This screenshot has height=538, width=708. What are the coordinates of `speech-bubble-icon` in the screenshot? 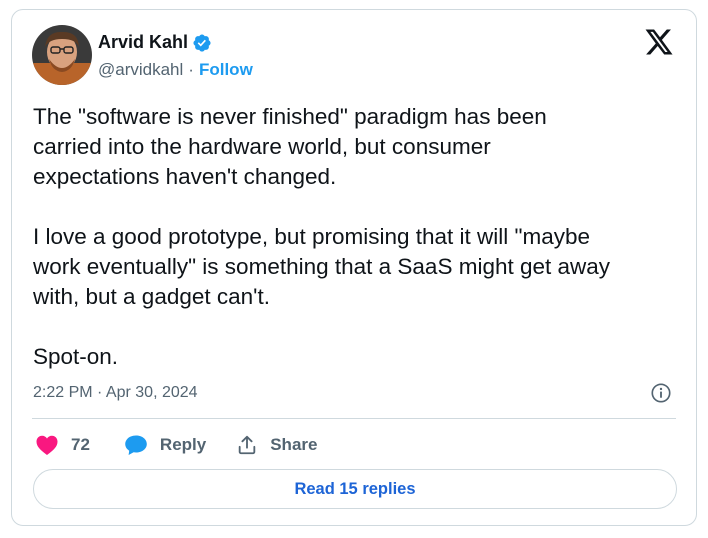 It's located at (136, 445).